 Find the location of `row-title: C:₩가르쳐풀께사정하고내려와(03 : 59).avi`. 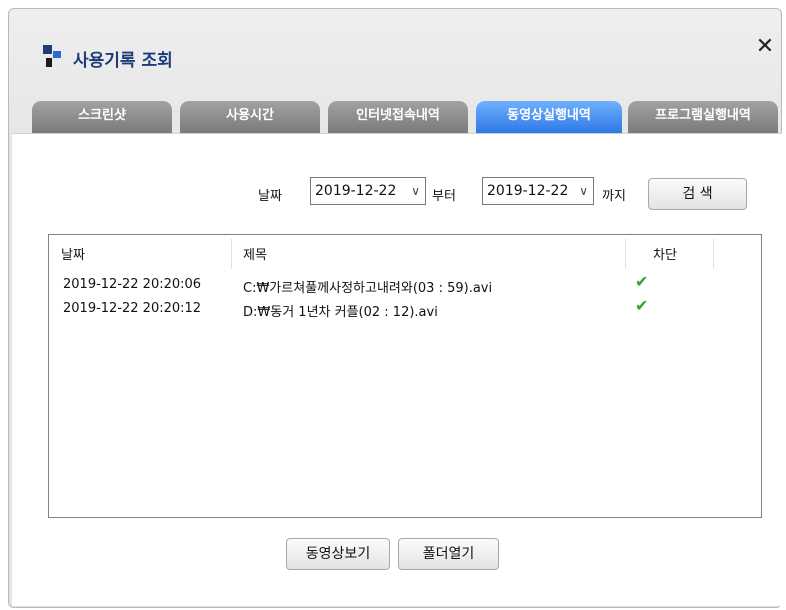

row-title: C:₩가르쳐풀께사정하고내려와(03 : 59).avi is located at coordinates (368, 288).